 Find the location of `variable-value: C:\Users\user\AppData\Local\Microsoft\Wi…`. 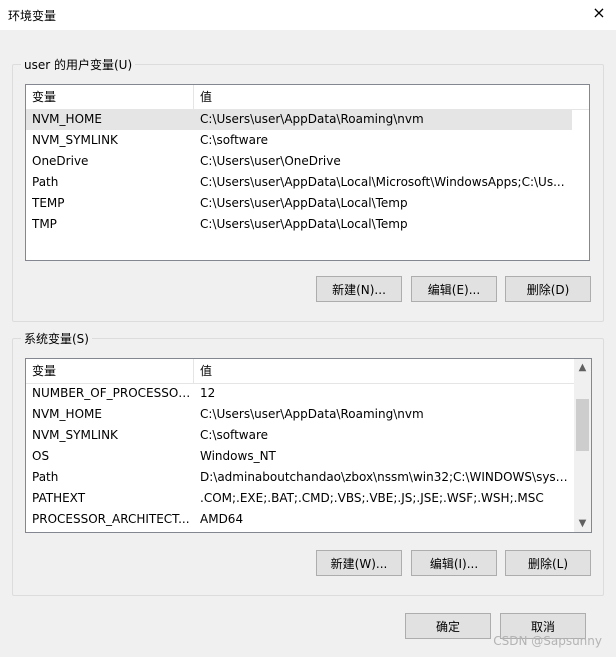

variable-value: C:\Users\user\AppData\Local\Microsoft\Wi… is located at coordinates (382, 182).